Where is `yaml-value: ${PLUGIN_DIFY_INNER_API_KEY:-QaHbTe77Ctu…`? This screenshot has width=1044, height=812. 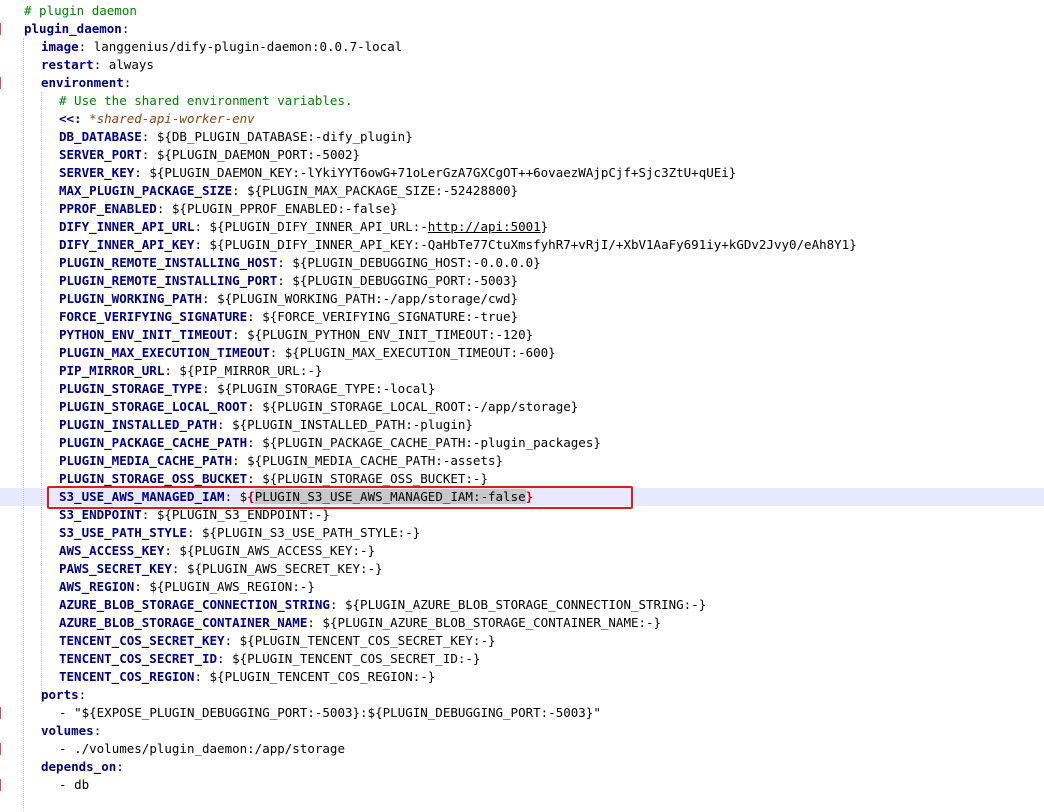
yaml-value: ${PLUGIN_DIFY_INNER_API_KEY:-QaHbTe77Ctu… is located at coordinates (533, 244).